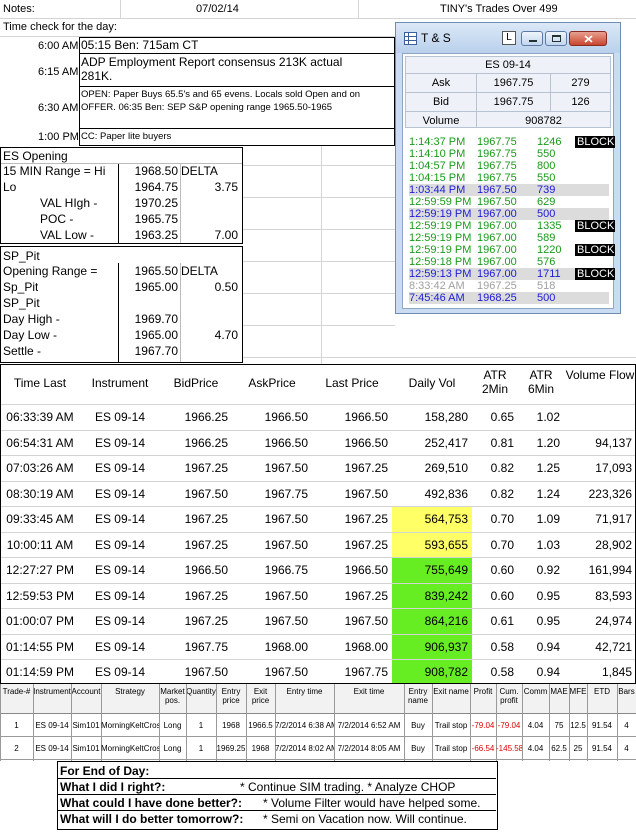 The height and width of the screenshot is (834, 636). Describe the element at coordinates (535, 700) in the screenshot. I see `trades-column-header: Comm` at that location.